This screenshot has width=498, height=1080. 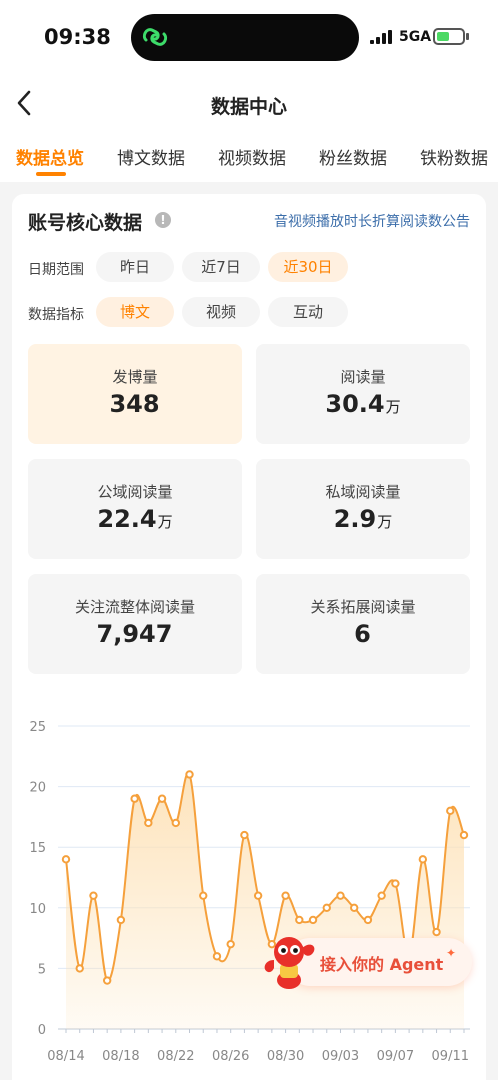 What do you see at coordinates (308, 312) in the screenshot?
I see `metric-option-interaction: 互动` at bounding box center [308, 312].